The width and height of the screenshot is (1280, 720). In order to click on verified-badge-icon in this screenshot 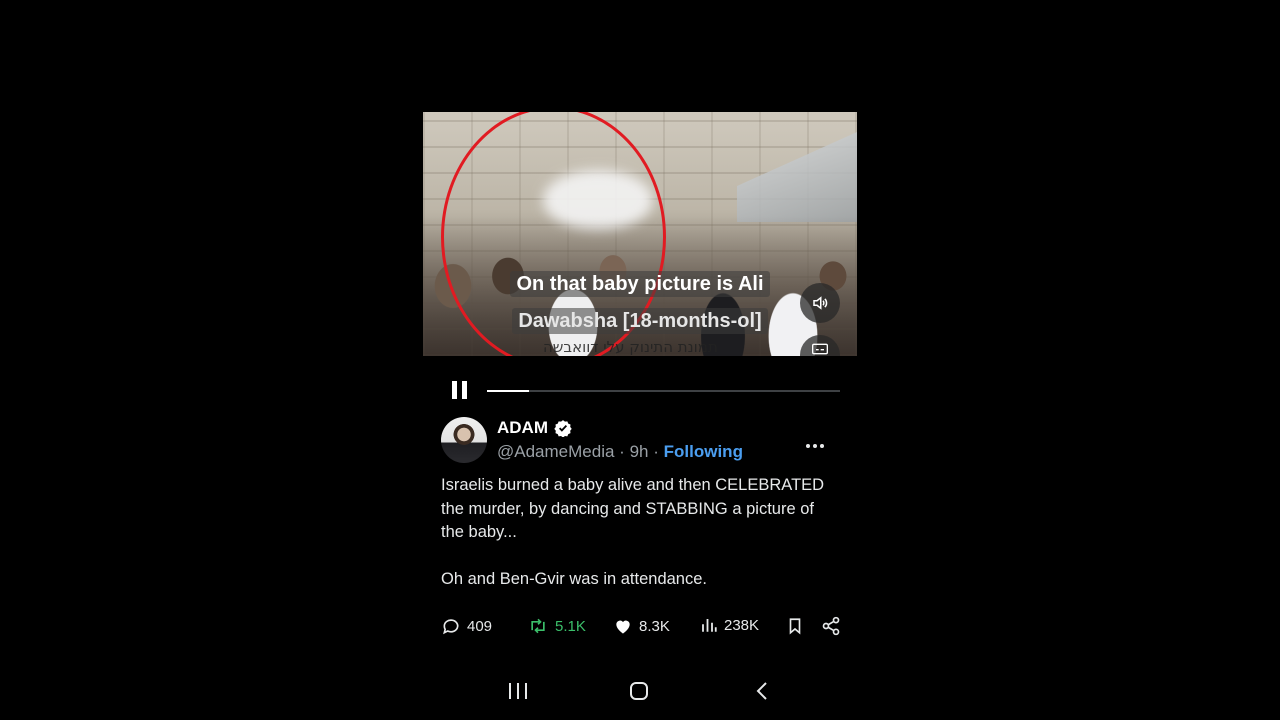, I will do `click(563, 428)`.